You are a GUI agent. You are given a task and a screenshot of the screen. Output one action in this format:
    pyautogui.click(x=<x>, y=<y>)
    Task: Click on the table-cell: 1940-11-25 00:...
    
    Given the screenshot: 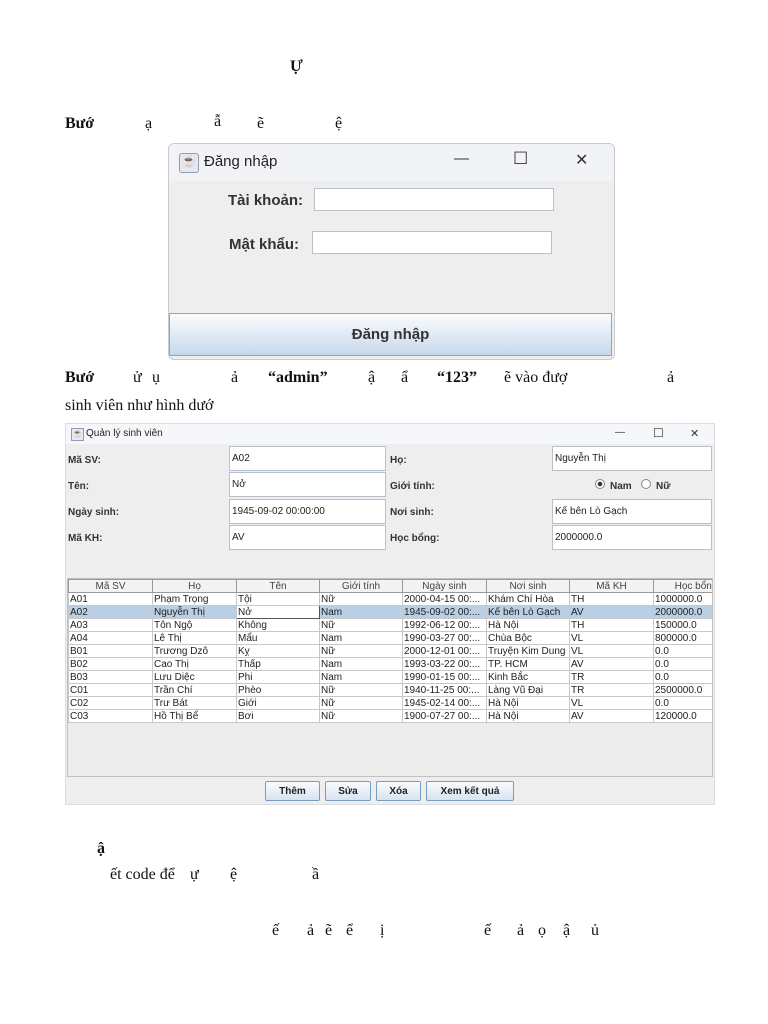 What is the action you would take?
    pyautogui.click(x=444, y=690)
    